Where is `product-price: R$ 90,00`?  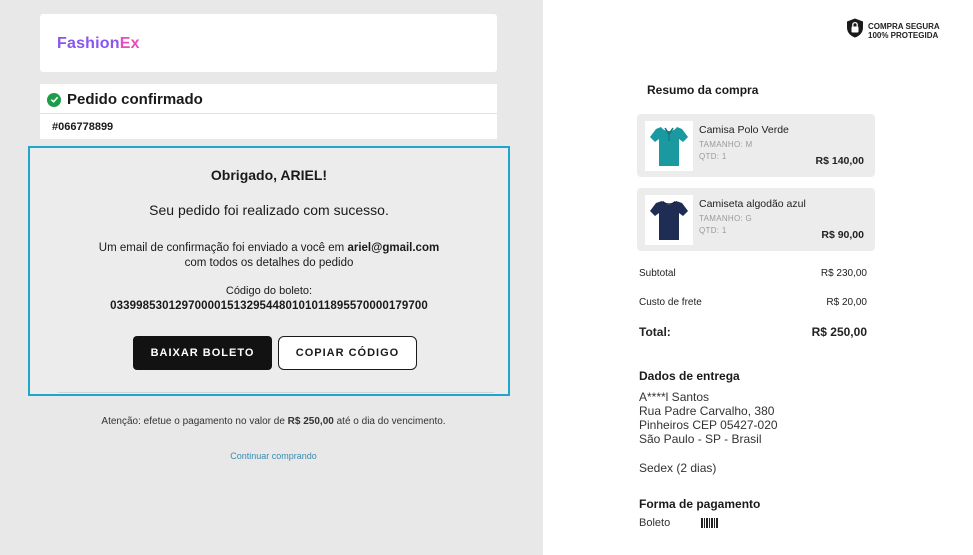
product-price: R$ 90,00 is located at coordinates (842, 235).